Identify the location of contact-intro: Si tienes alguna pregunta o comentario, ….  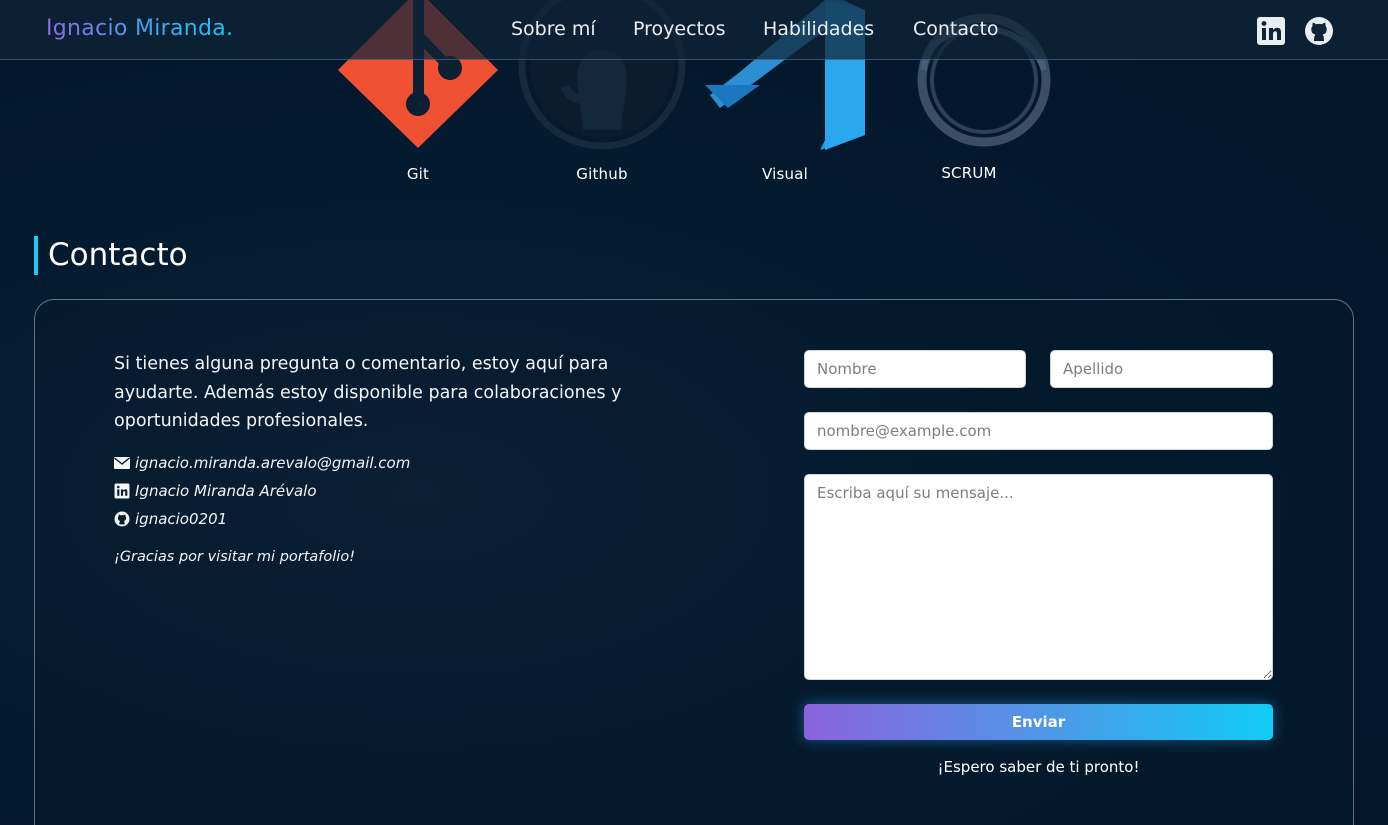
(368, 392).